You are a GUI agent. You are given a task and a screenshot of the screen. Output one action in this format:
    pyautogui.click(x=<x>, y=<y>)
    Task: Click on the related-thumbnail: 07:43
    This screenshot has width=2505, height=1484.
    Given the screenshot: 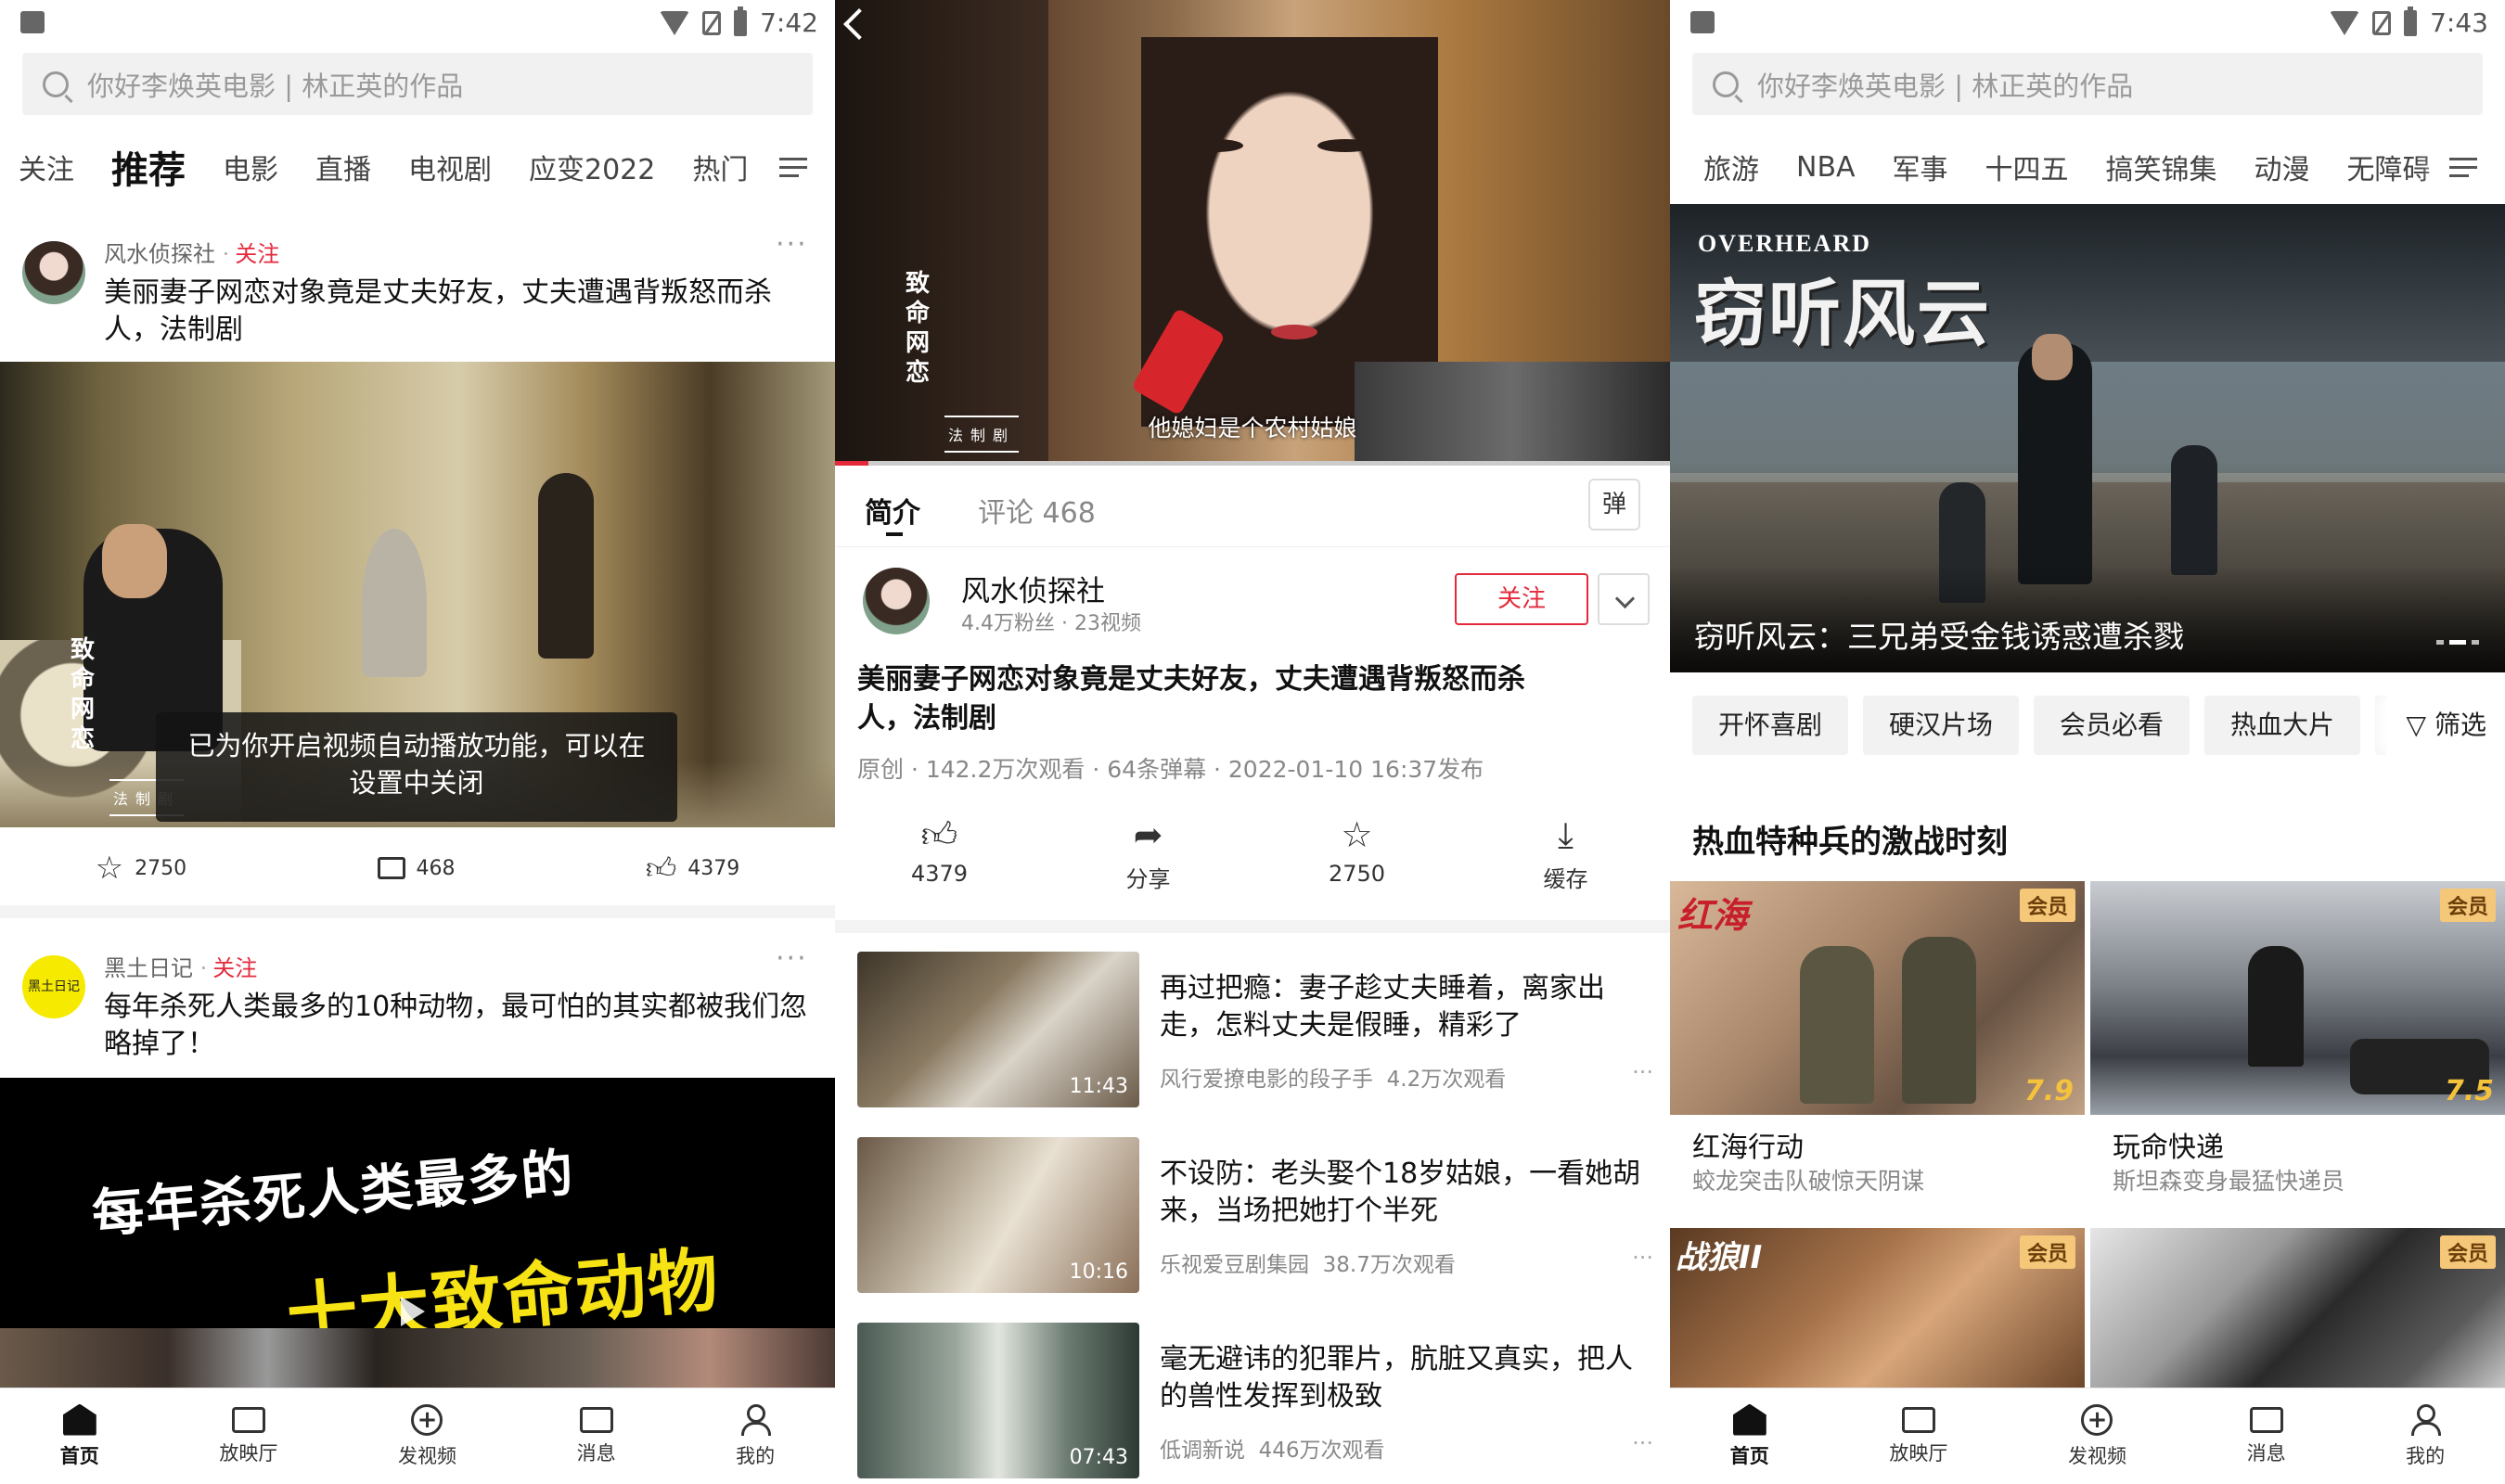 What is the action you would take?
    pyautogui.click(x=998, y=1400)
    